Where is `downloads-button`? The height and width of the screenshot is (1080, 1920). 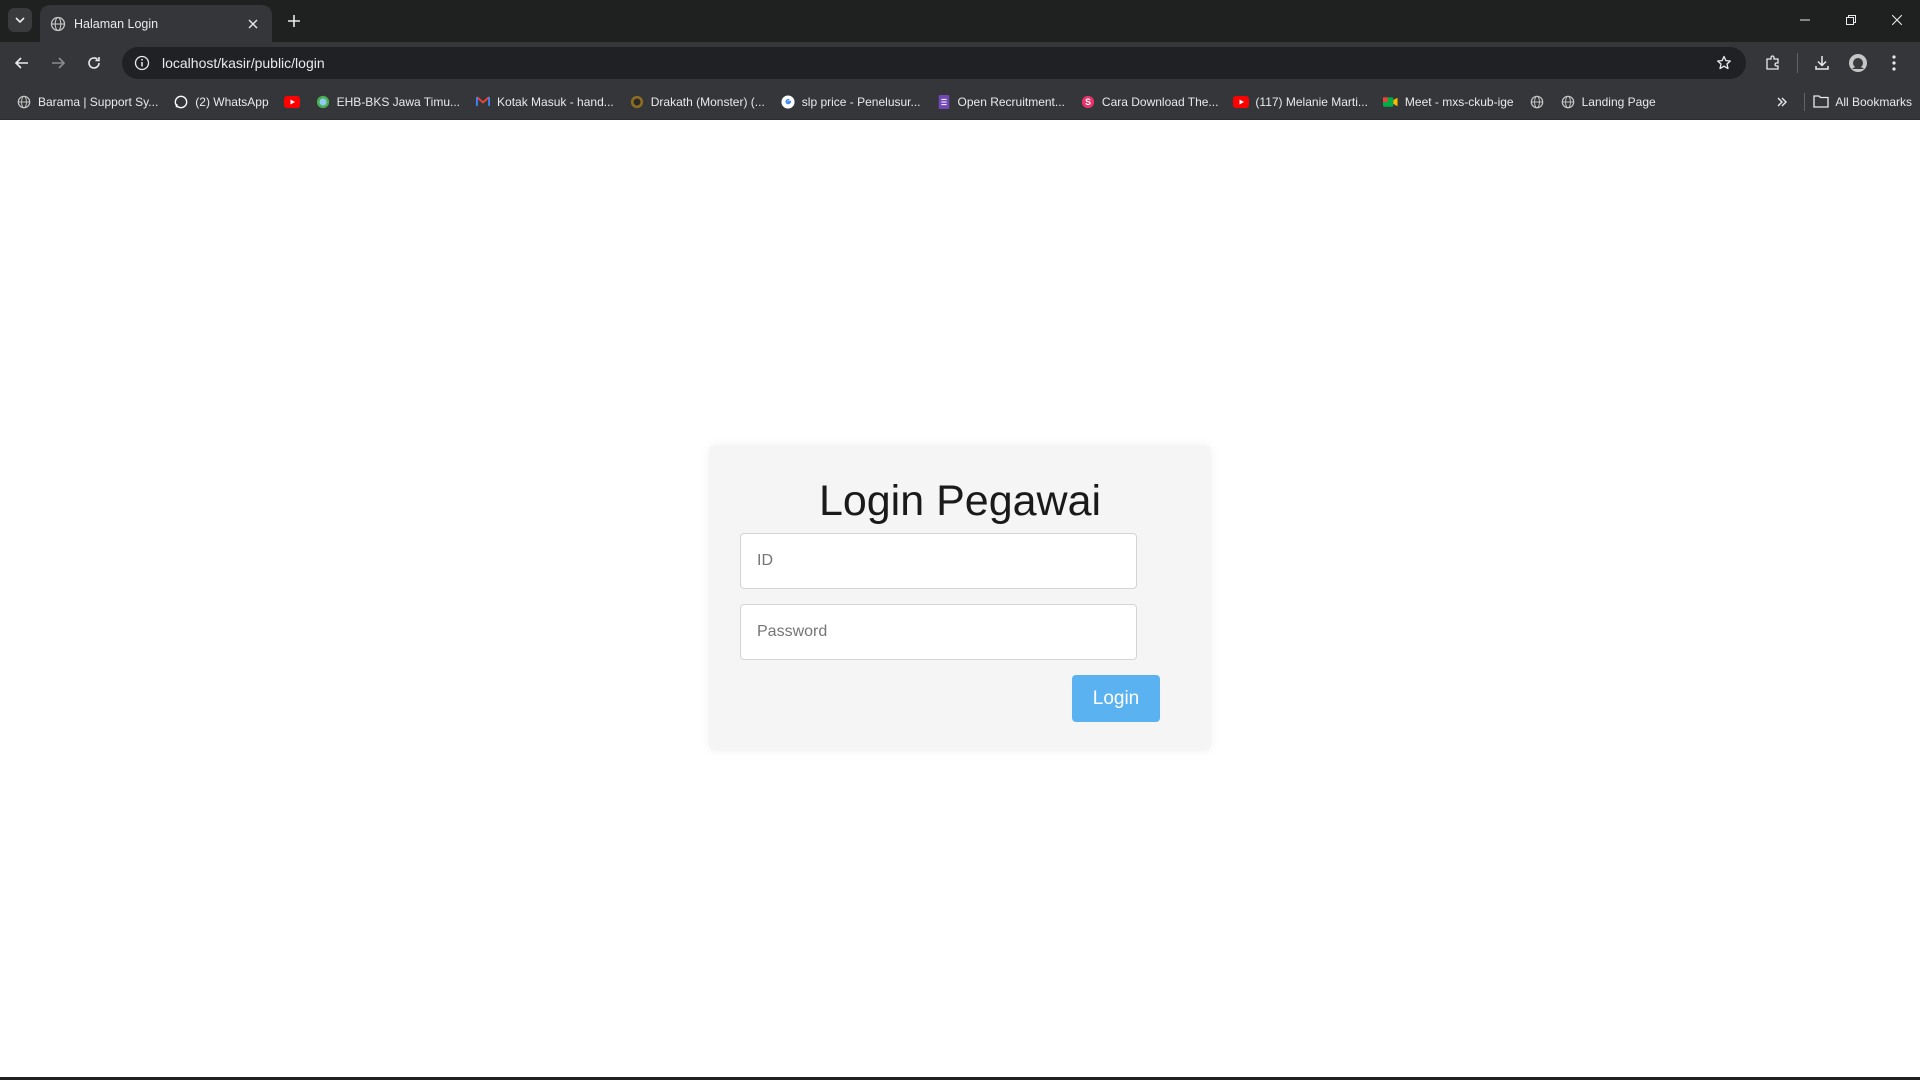
downloads-button is located at coordinates (1822, 63).